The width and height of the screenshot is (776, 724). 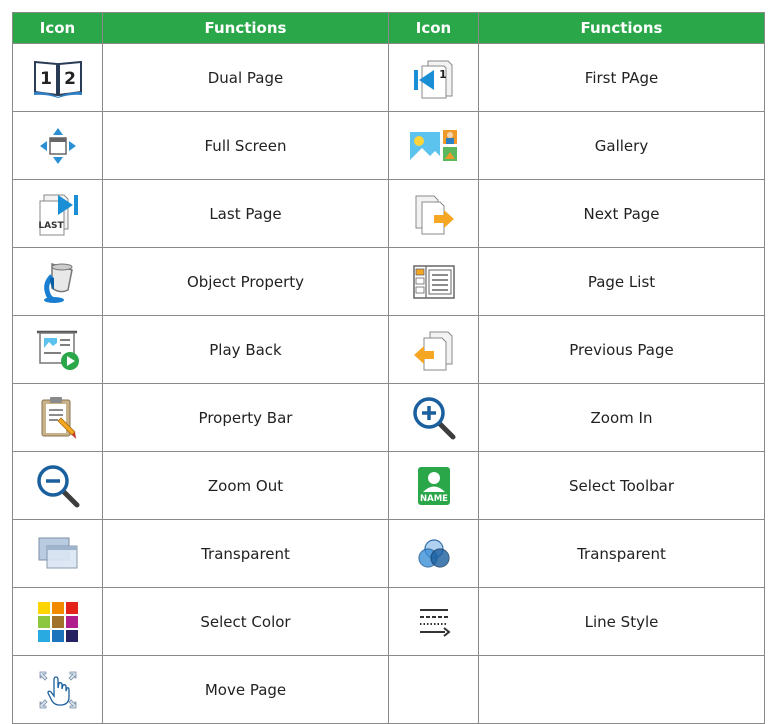 I want to click on table-header-row: Icon Functions Icon Functions, so click(x=388, y=28).